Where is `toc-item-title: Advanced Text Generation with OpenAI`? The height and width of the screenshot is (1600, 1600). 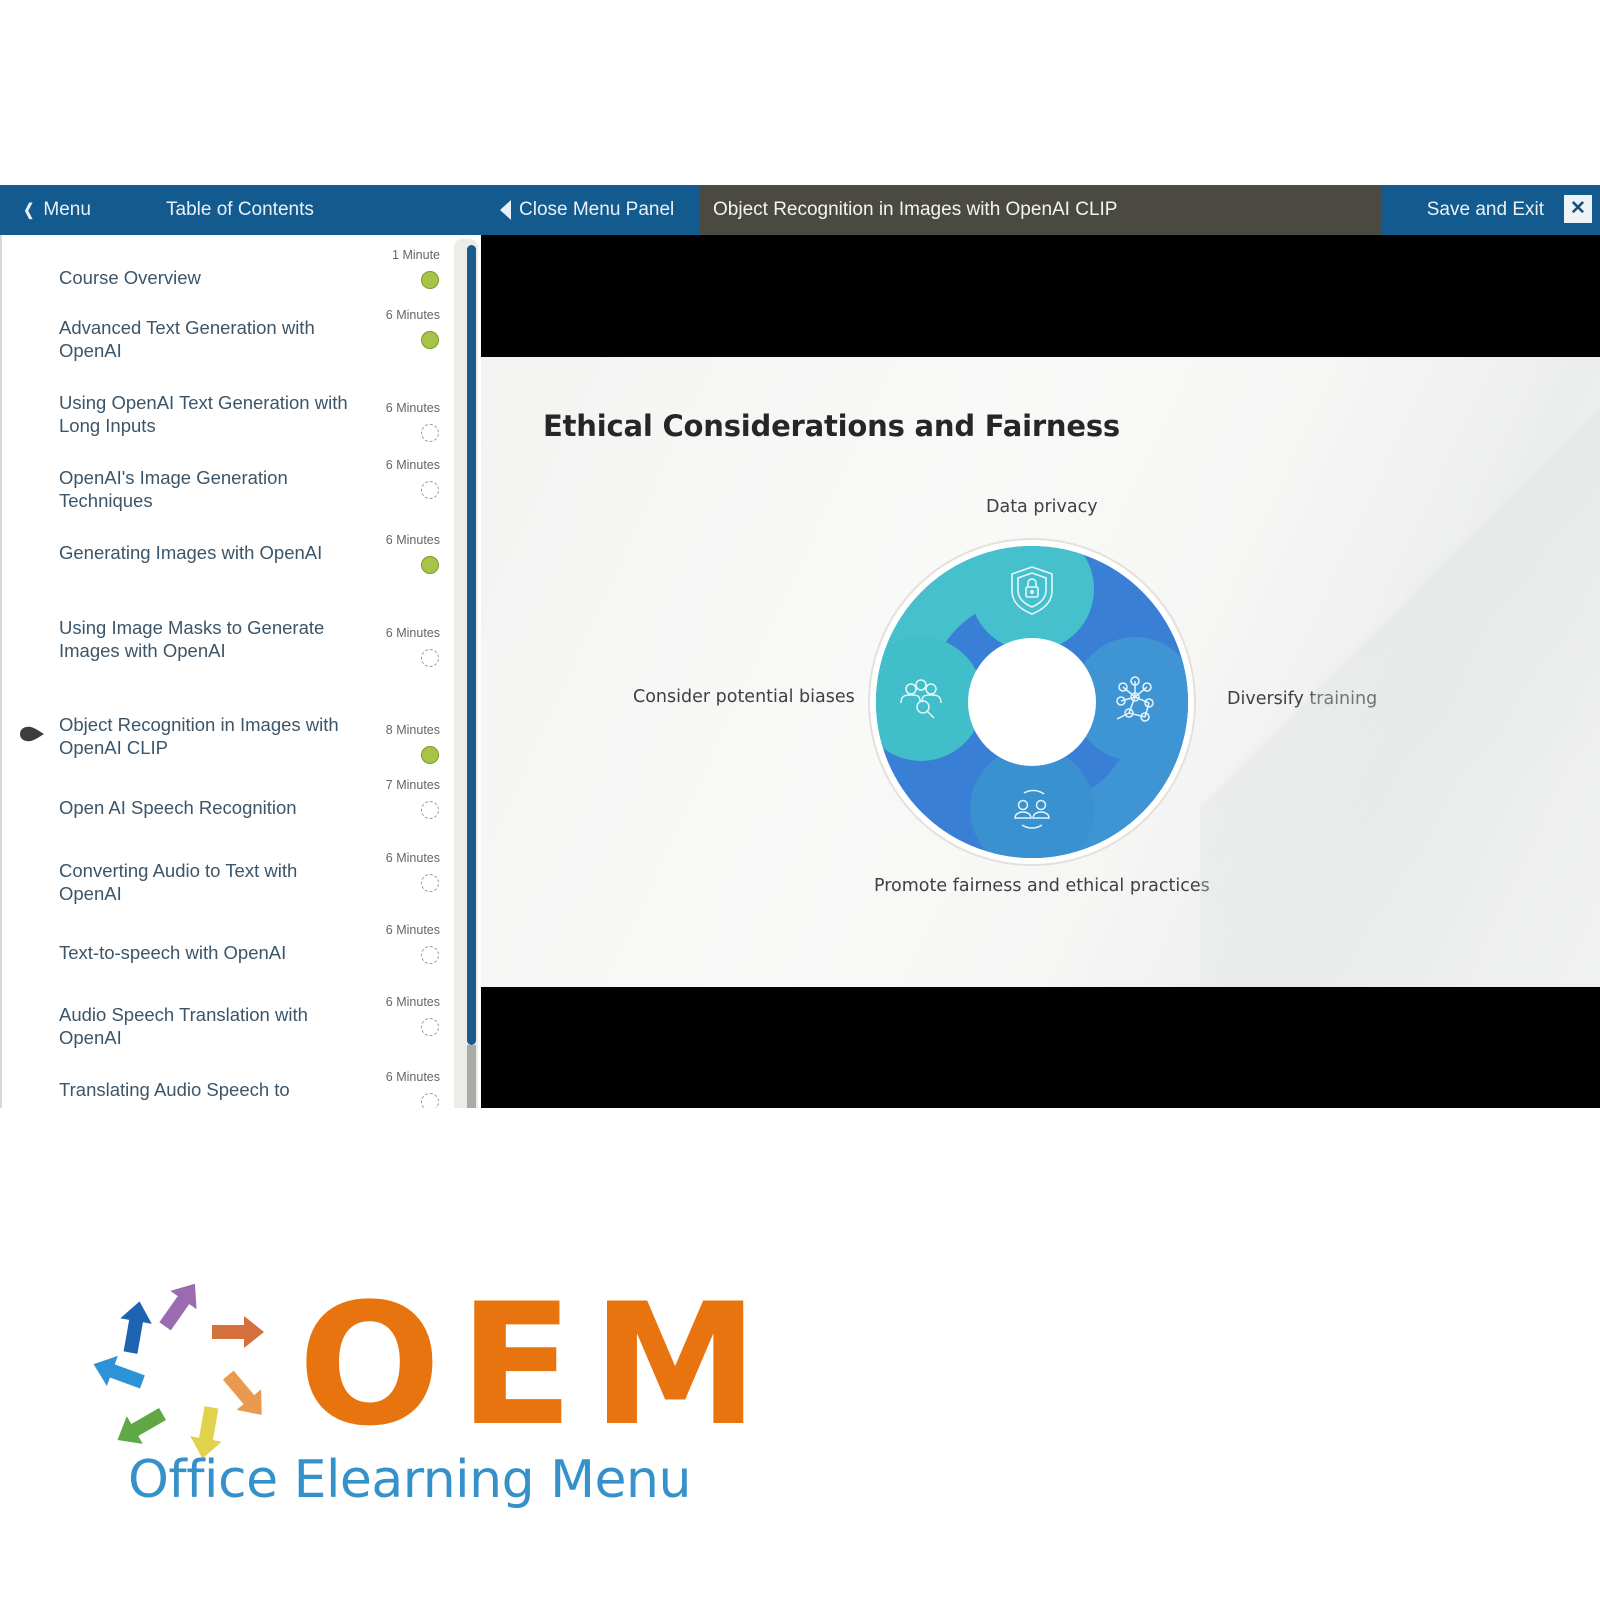
toc-item-title: Advanced Text Generation with OpenAI is located at coordinates (187, 339).